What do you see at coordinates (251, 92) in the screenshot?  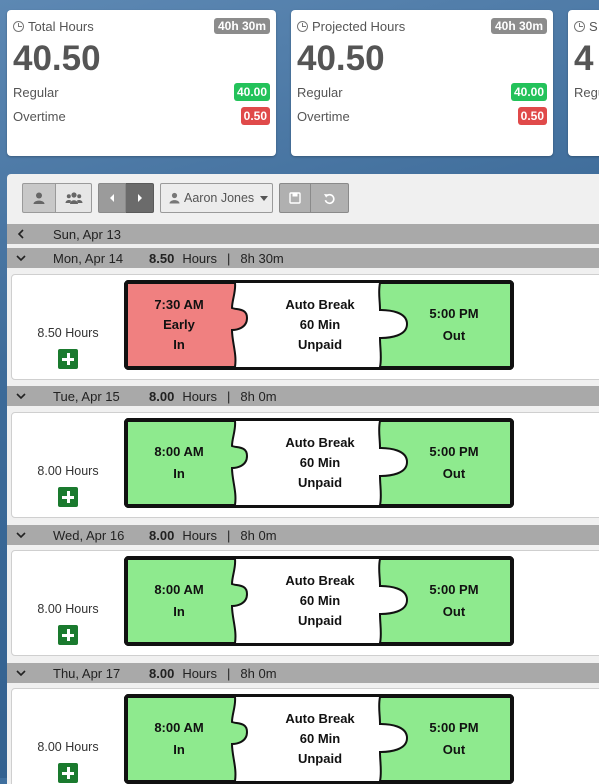 I see `regular-value-badge: 40.00` at bounding box center [251, 92].